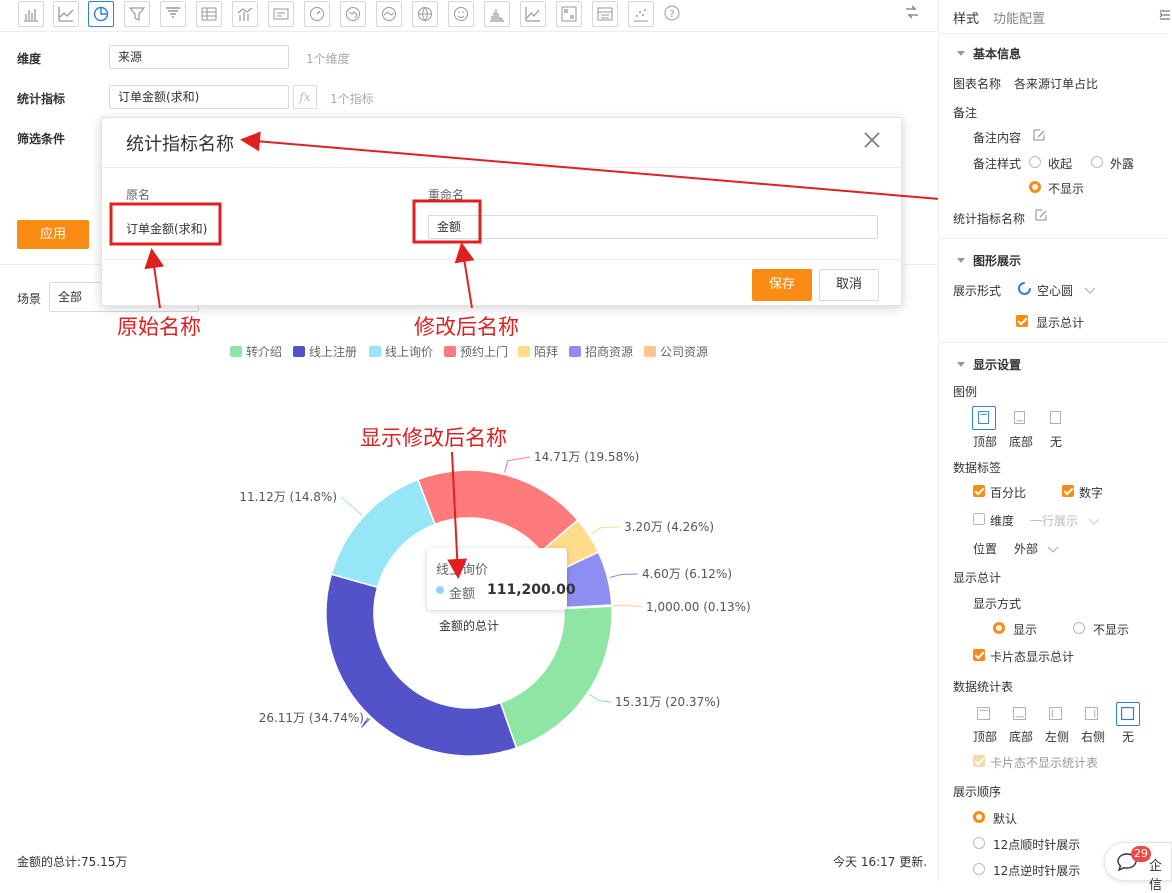 The height and width of the screenshot is (893, 1172). I want to click on table-opt-bottom: 底部, so click(1021, 737).